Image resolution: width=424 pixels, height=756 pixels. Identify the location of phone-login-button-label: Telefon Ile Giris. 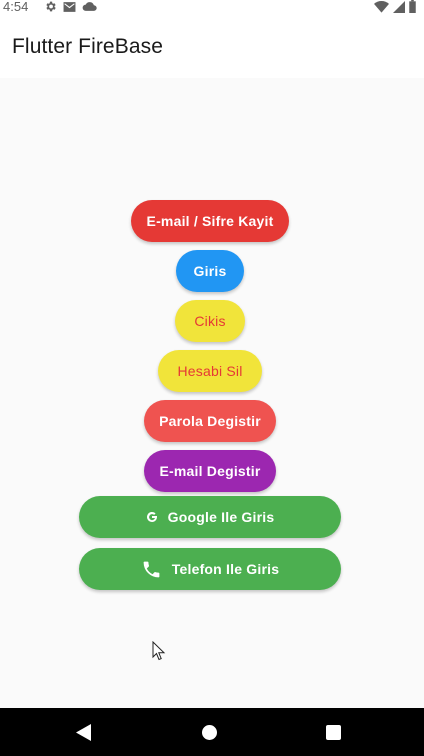
(225, 569).